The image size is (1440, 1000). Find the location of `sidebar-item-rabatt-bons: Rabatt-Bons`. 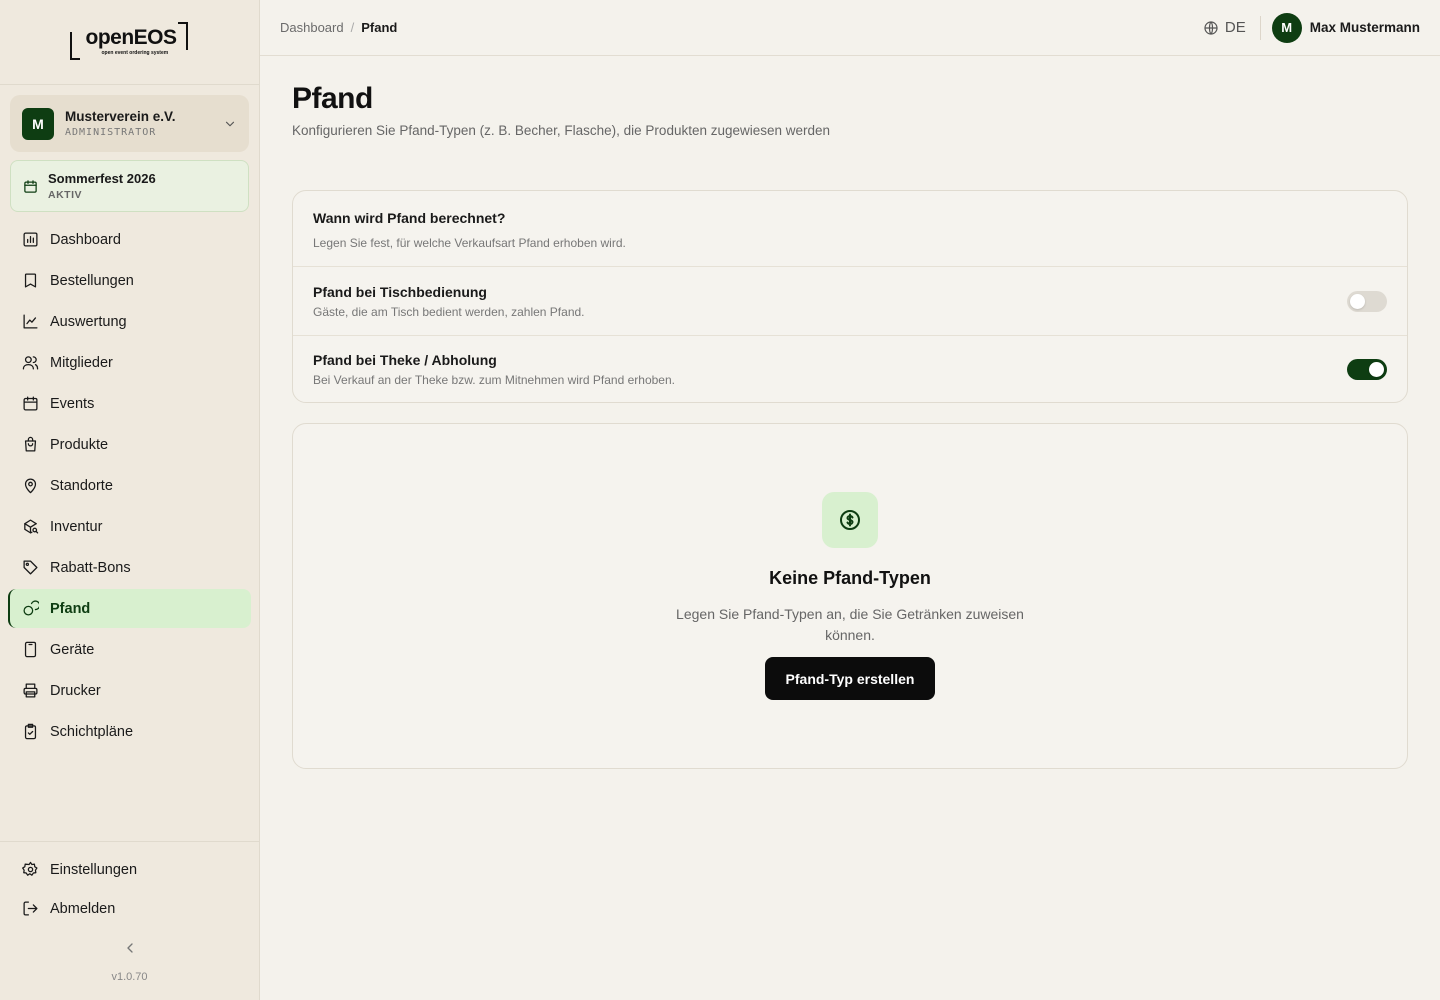

sidebar-item-rabatt-bons: Rabatt-Bons is located at coordinates (129, 567).